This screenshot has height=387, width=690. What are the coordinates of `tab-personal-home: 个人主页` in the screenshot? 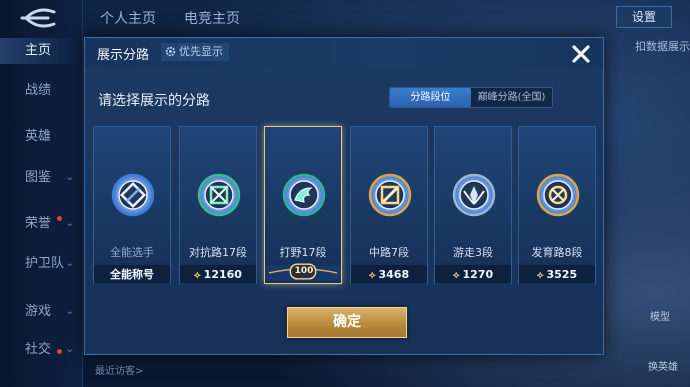 It's located at (128, 18).